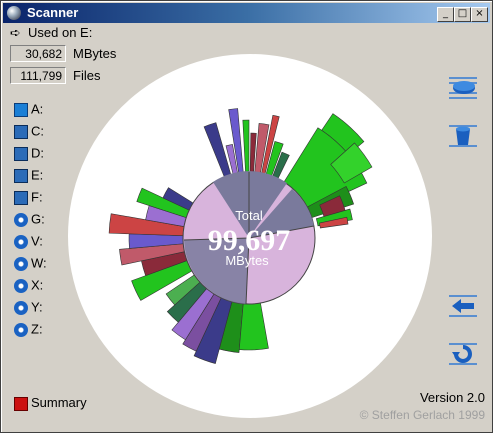 The image size is (493, 433). Describe the element at coordinates (249, 215) in the screenshot. I see `center-top-label: Total` at that location.